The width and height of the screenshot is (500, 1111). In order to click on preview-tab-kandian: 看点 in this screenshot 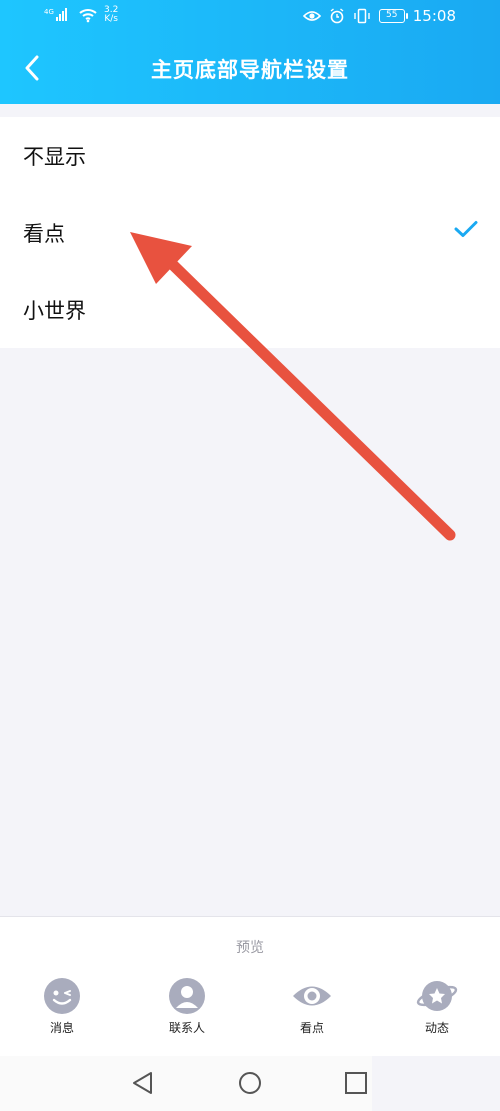, I will do `click(312, 1006)`.